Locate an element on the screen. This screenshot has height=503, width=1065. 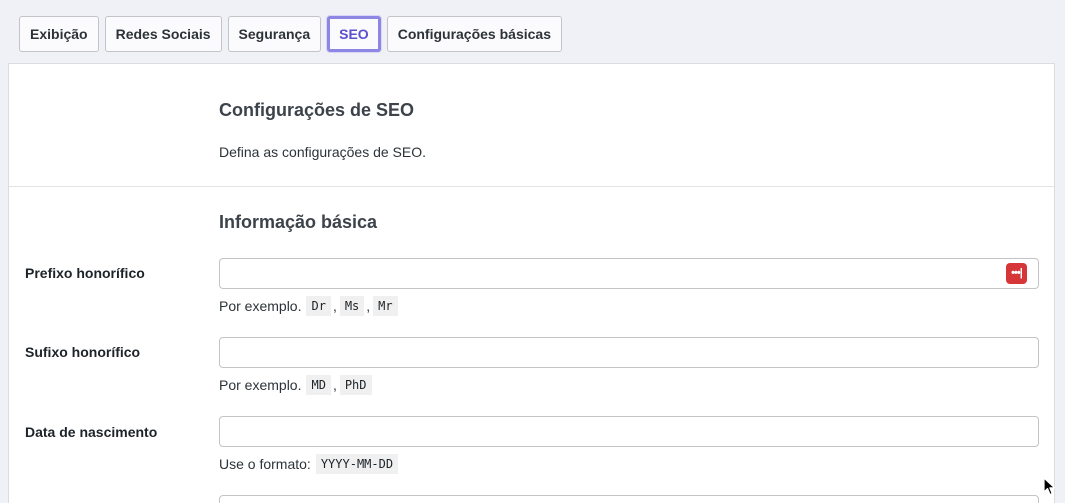
tab-configuracoes-basicas: Configurações básicas is located at coordinates (474, 34).